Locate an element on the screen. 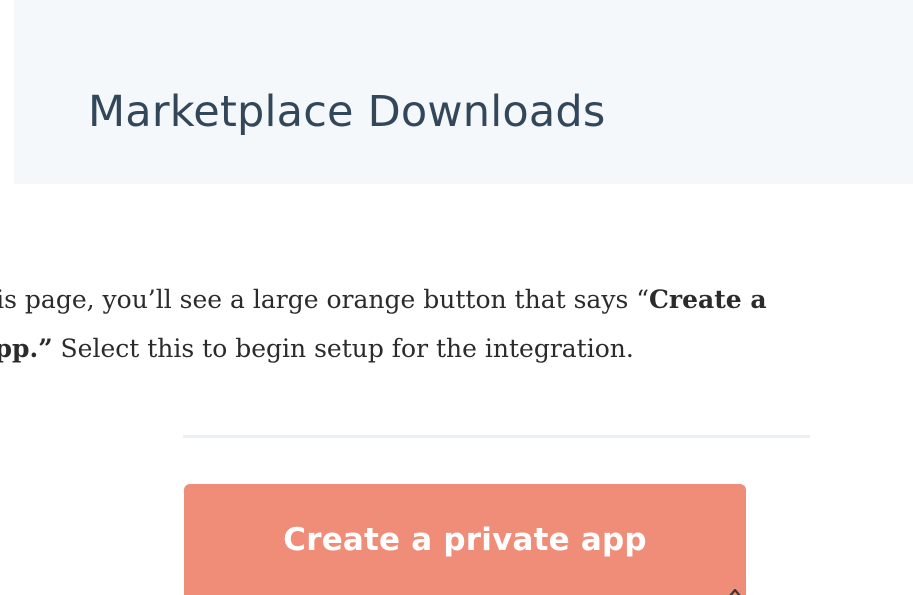  create-private-app-label: Create a private app is located at coordinates (465, 540).